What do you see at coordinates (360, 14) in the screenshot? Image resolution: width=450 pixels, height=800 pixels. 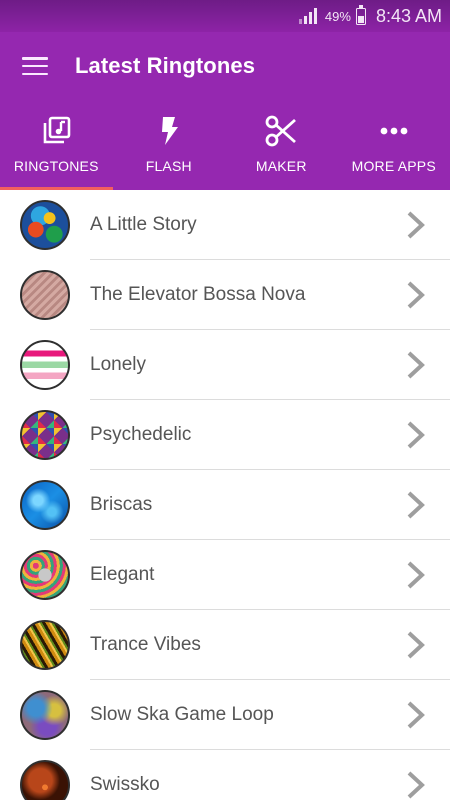 I see `battery-icon` at bounding box center [360, 14].